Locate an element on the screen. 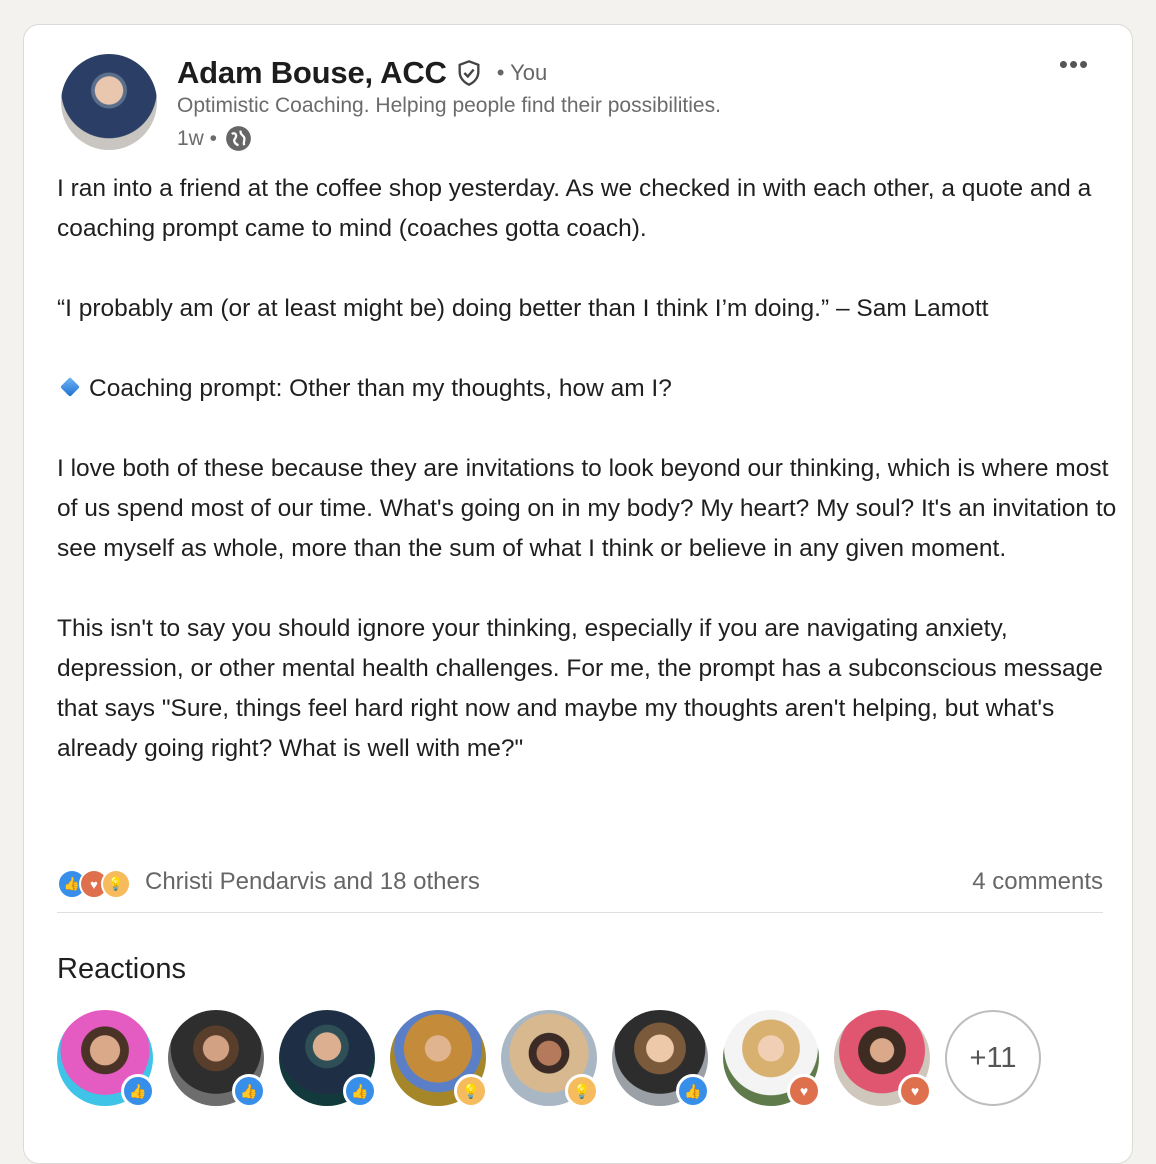 Image resolution: width=1156 pixels, height=1164 pixels. reactions-heading: Reactions is located at coordinates (121, 969).